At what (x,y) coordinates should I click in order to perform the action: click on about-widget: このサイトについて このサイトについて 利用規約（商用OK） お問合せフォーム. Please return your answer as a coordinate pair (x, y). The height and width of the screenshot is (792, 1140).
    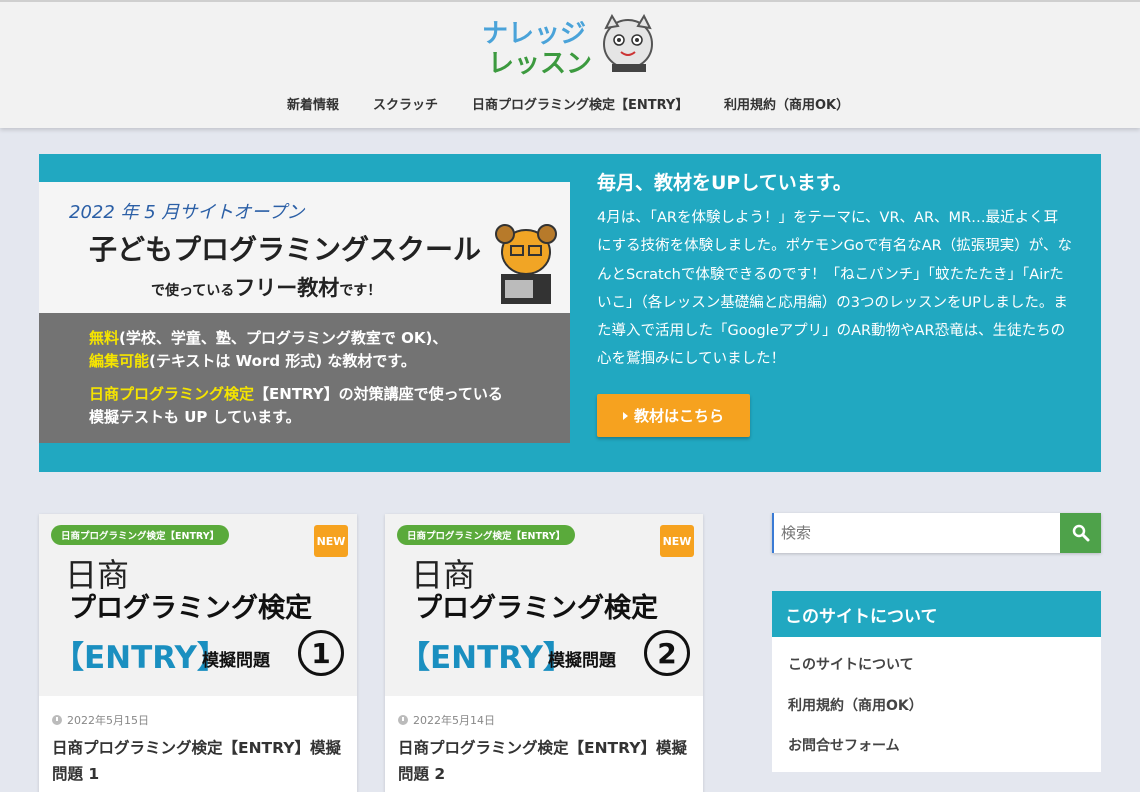
    Looking at the image, I should click on (936, 681).